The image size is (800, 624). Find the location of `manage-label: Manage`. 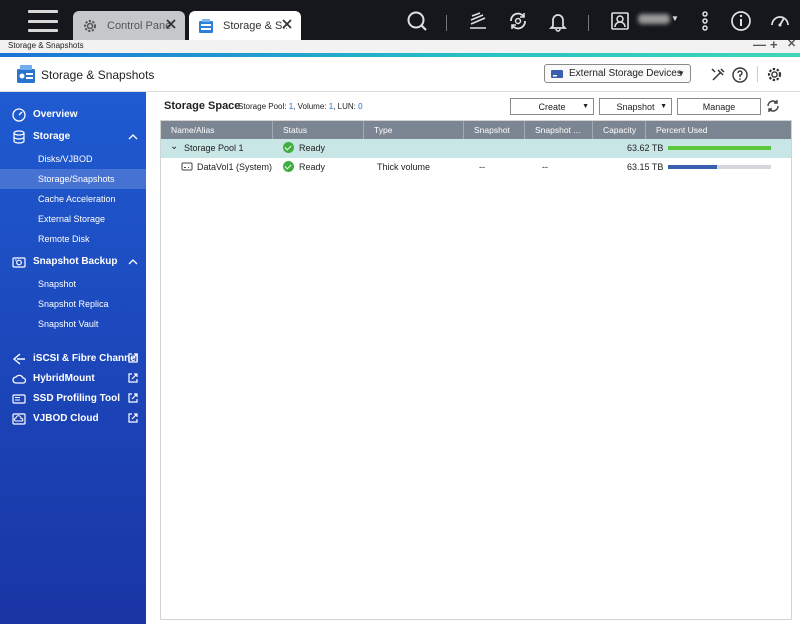

manage-label: Manage is located at coordinates (719, 106).